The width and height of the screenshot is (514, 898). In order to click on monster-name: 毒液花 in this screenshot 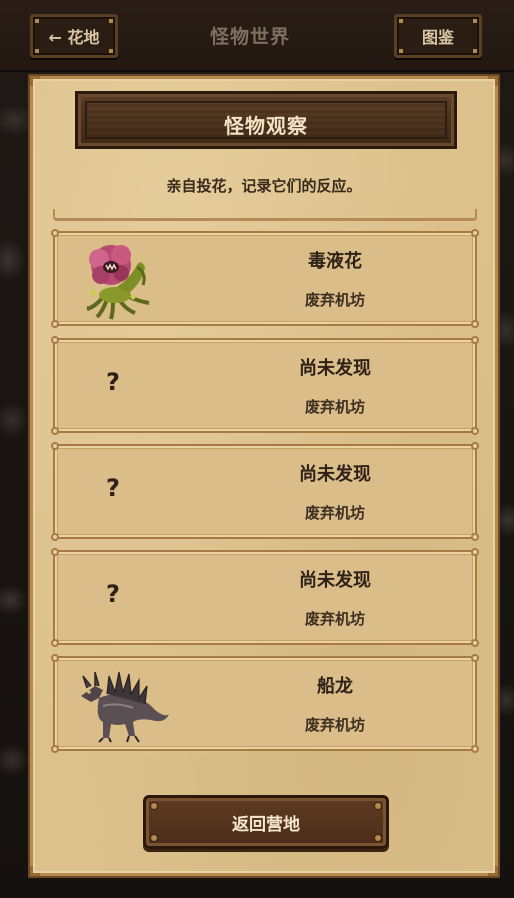, I will do `click(335, 261)`.